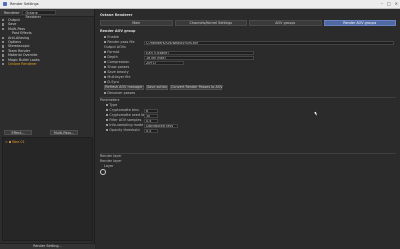  What do you see at coordinates (117, 77) in the screenshot?
I see `multilayer-row: Multilayer file` at bounding box center [117, 77].